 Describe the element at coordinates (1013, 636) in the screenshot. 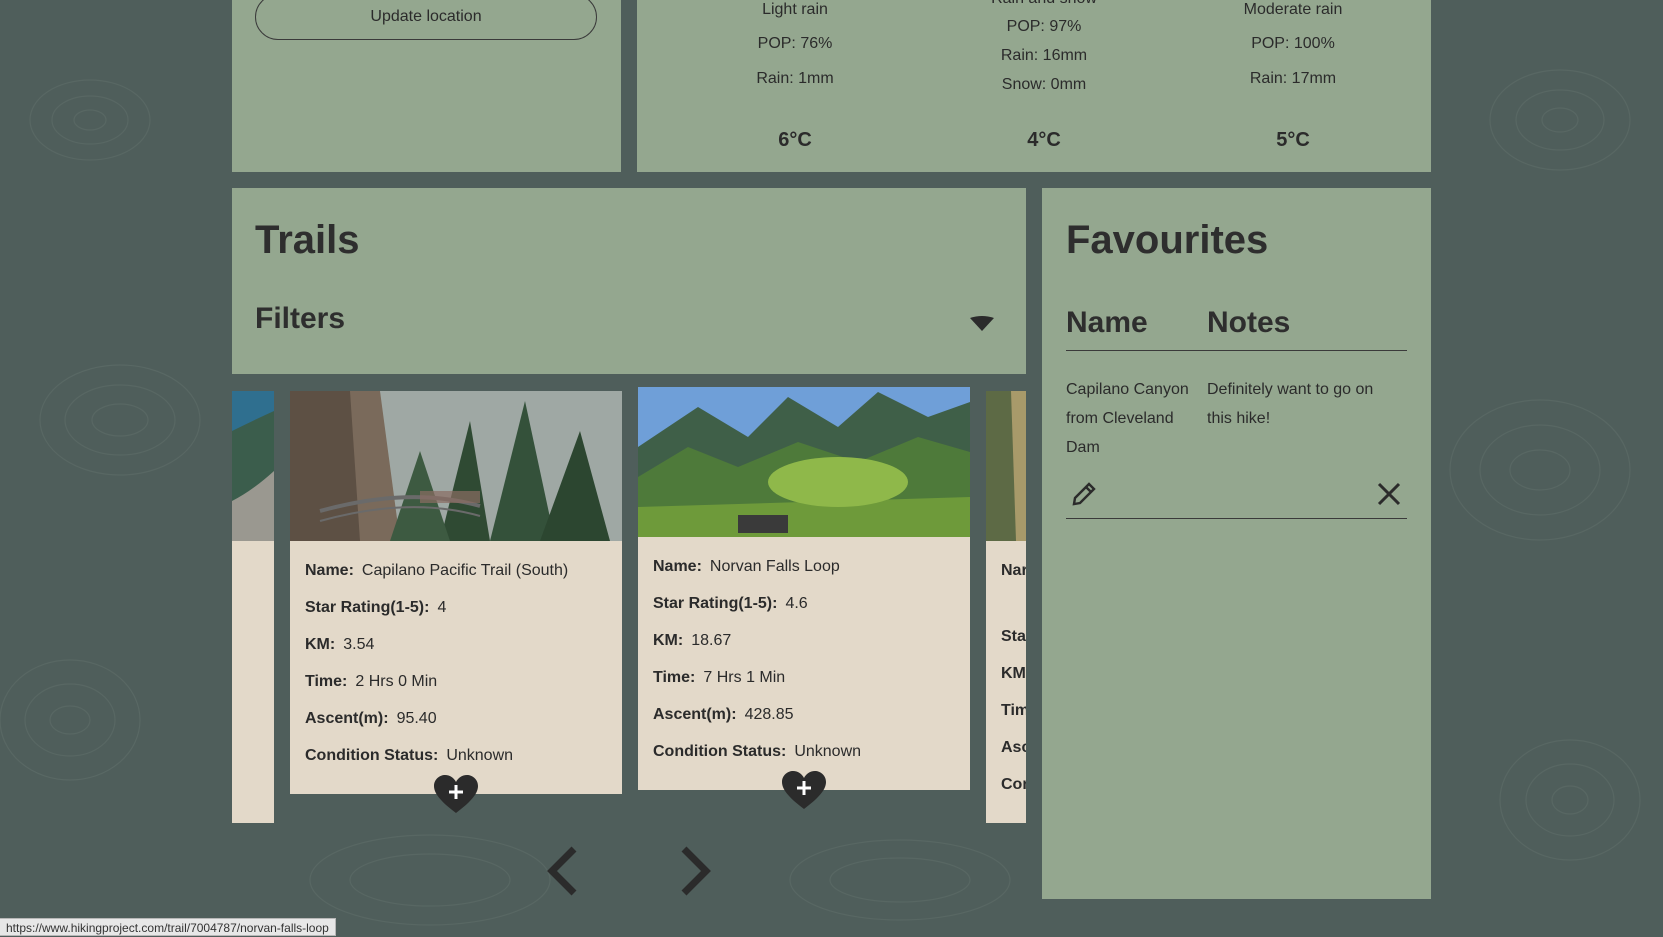

I see `field-label: Sta` at that location.